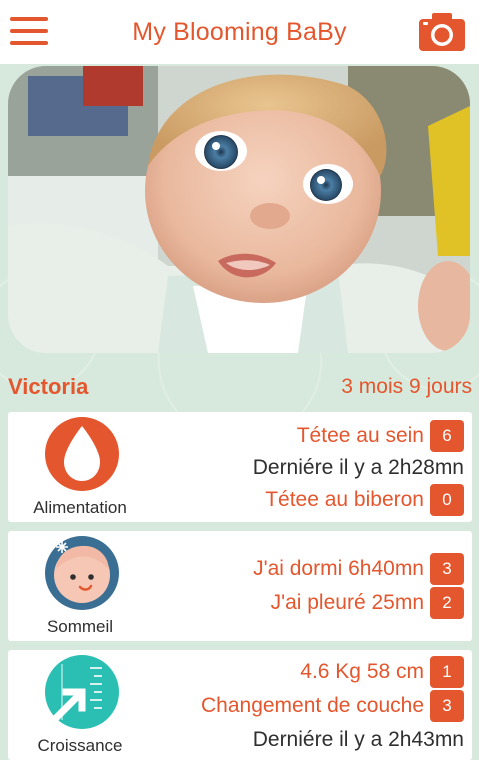 Image resolution: width=479 pixels, height=760 pixels. I want to click on bottle-feeding-text: Tétee au biberon, so click(344, 499).